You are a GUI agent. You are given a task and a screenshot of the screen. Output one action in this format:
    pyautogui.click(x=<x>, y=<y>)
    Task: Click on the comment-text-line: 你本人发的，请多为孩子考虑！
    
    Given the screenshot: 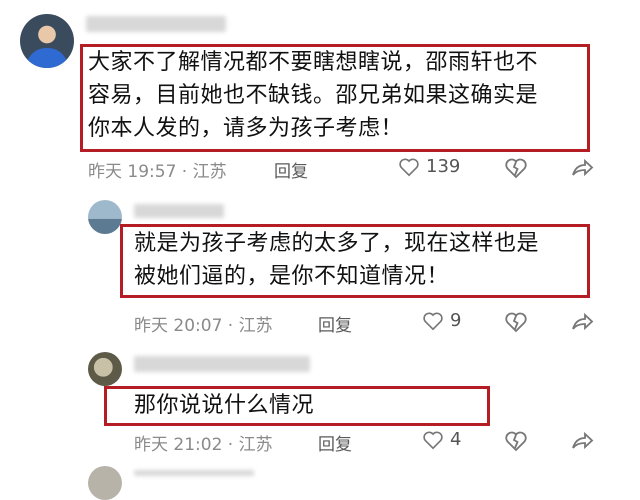 What is the action you would take?
    pyautogui.click(x=246, y=128)
    